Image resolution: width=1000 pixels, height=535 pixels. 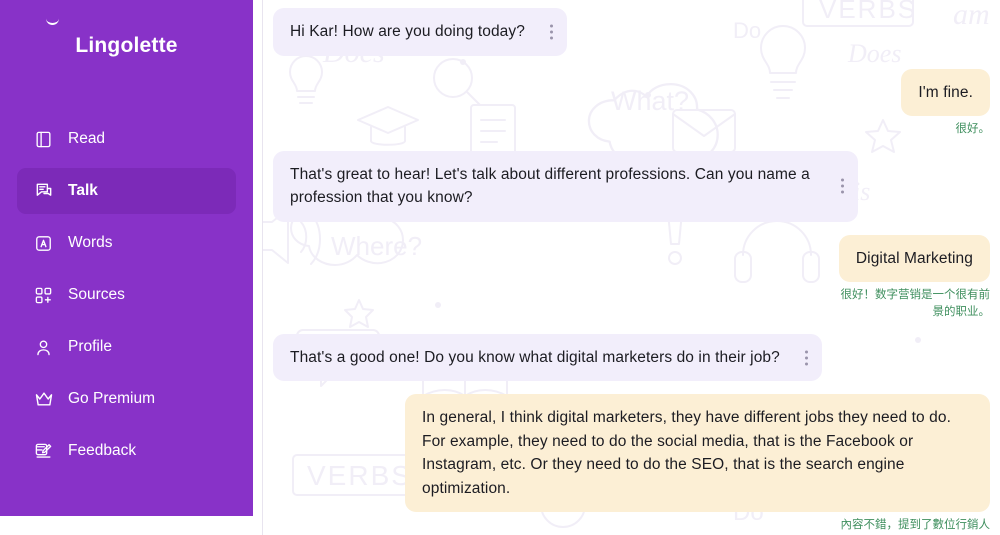 I want to click on message-text: Hi Kar! How are you doing today?, so click(x=407, y=31).